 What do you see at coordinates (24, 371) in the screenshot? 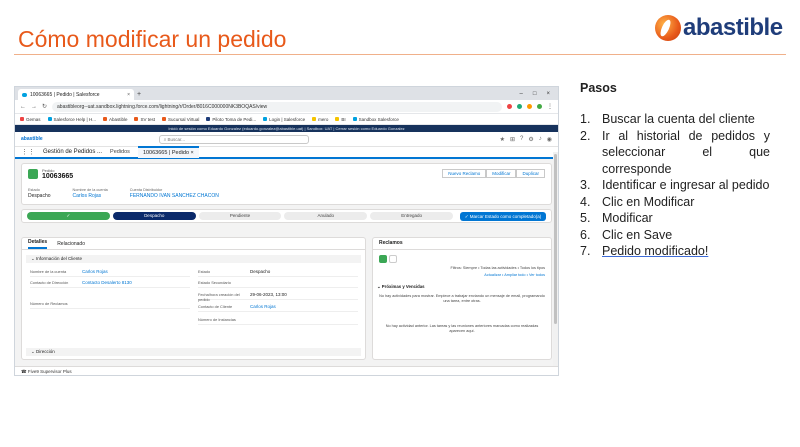
I see `phone-icon: ☎` at bounding box center [24, 371].